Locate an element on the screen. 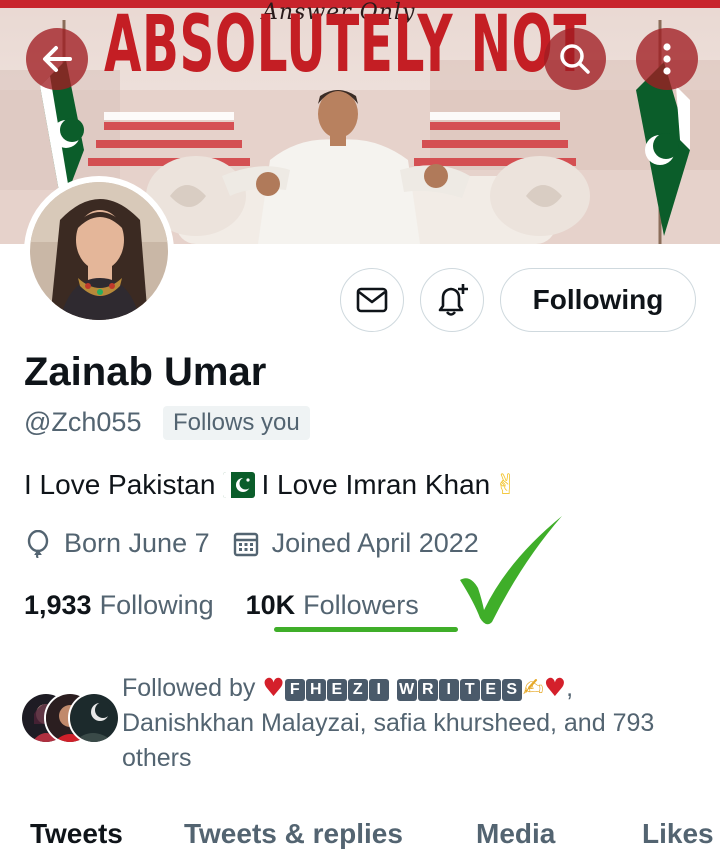 This screenshot has height=849, width=720. followers-count: 10K is located at coordinates (270, 605).